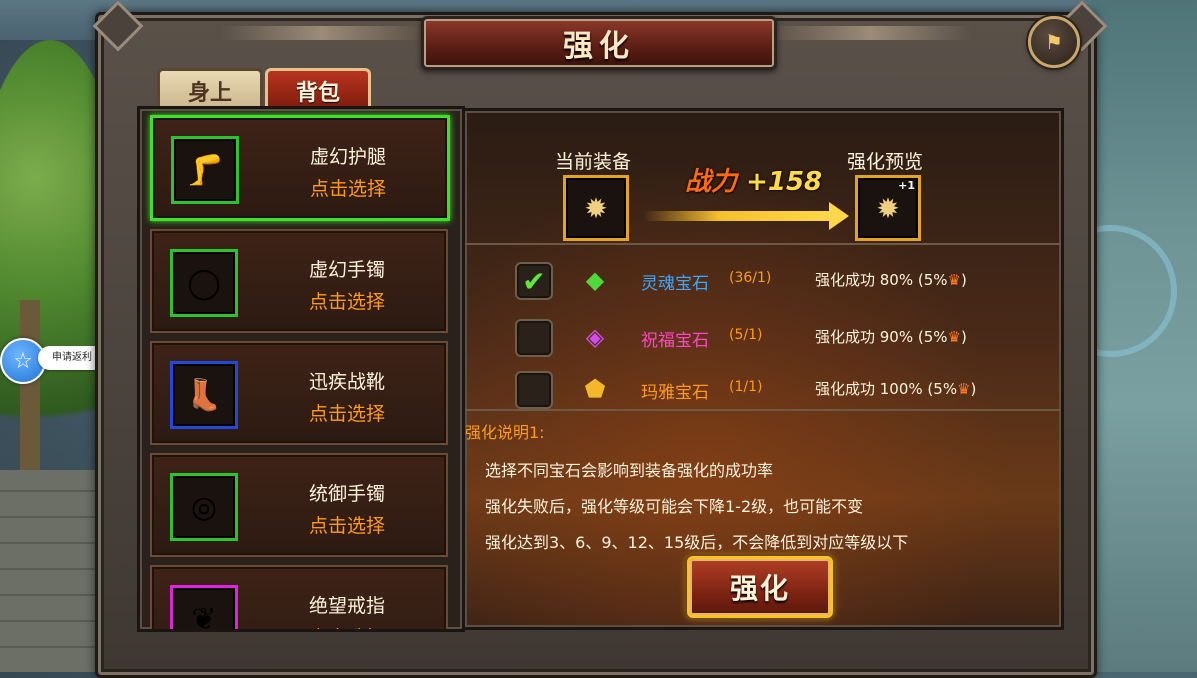 The height and width of the screenshot is (678, 1197). Describe the element at coordinates (885, 162) in the screenshot. I see `preview-label: 强化预览` at that location.